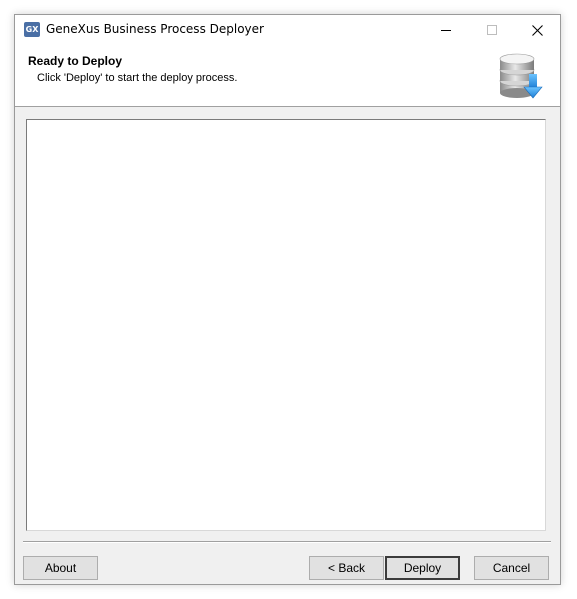 The height and width of the screenshot is (599, 577). What do you see at coordinates (60, 568) in the screenshot?
I see `about-button: About` at bounding box center [60, 568].